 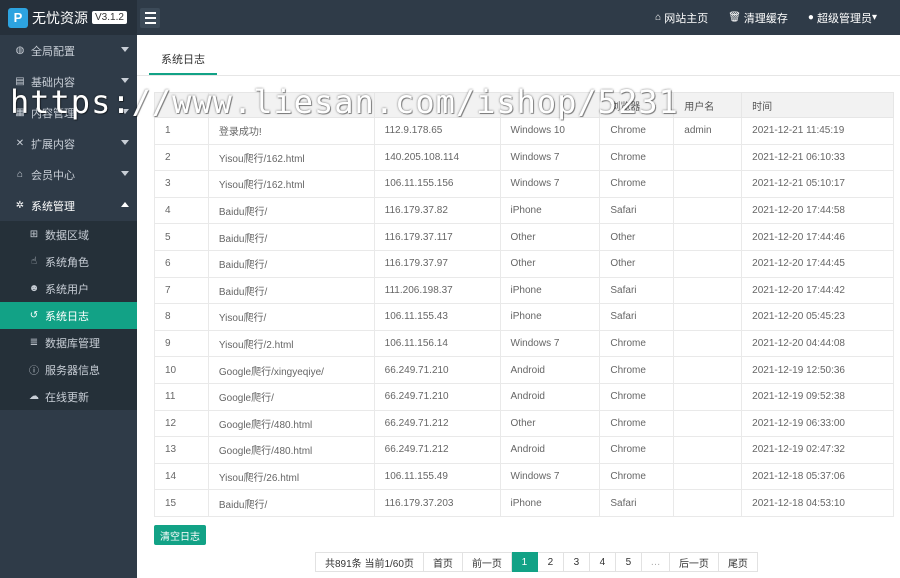 I want to click on table-cell: 2021-12-20 17:44:42, so click(x=817, y=290).